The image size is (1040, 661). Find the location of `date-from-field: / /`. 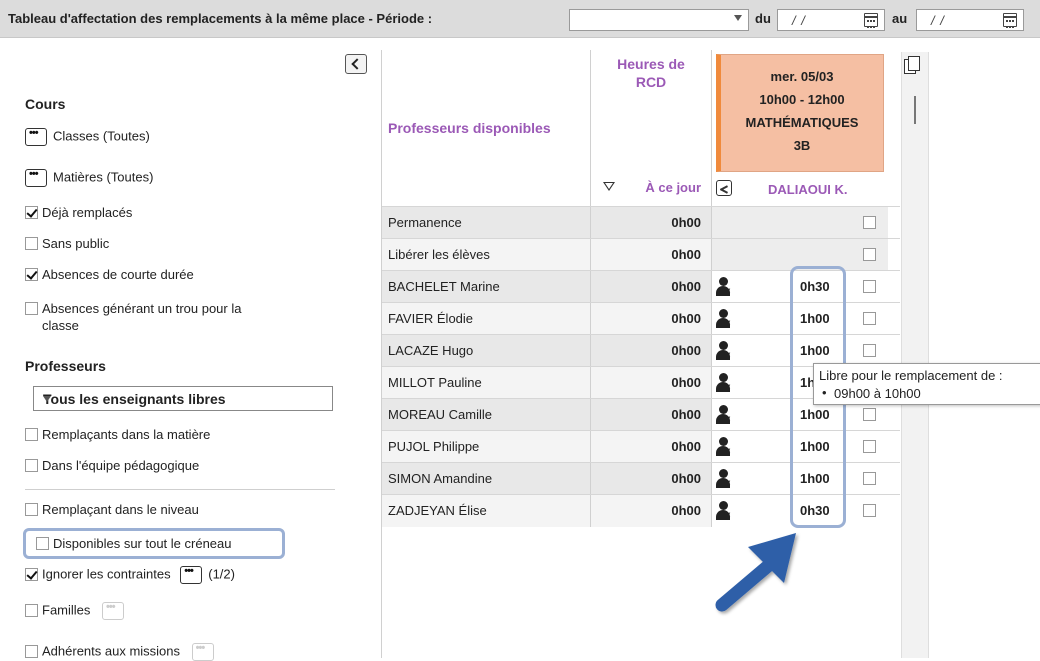

date-from-field: / / is located at coordinates (831, 20).